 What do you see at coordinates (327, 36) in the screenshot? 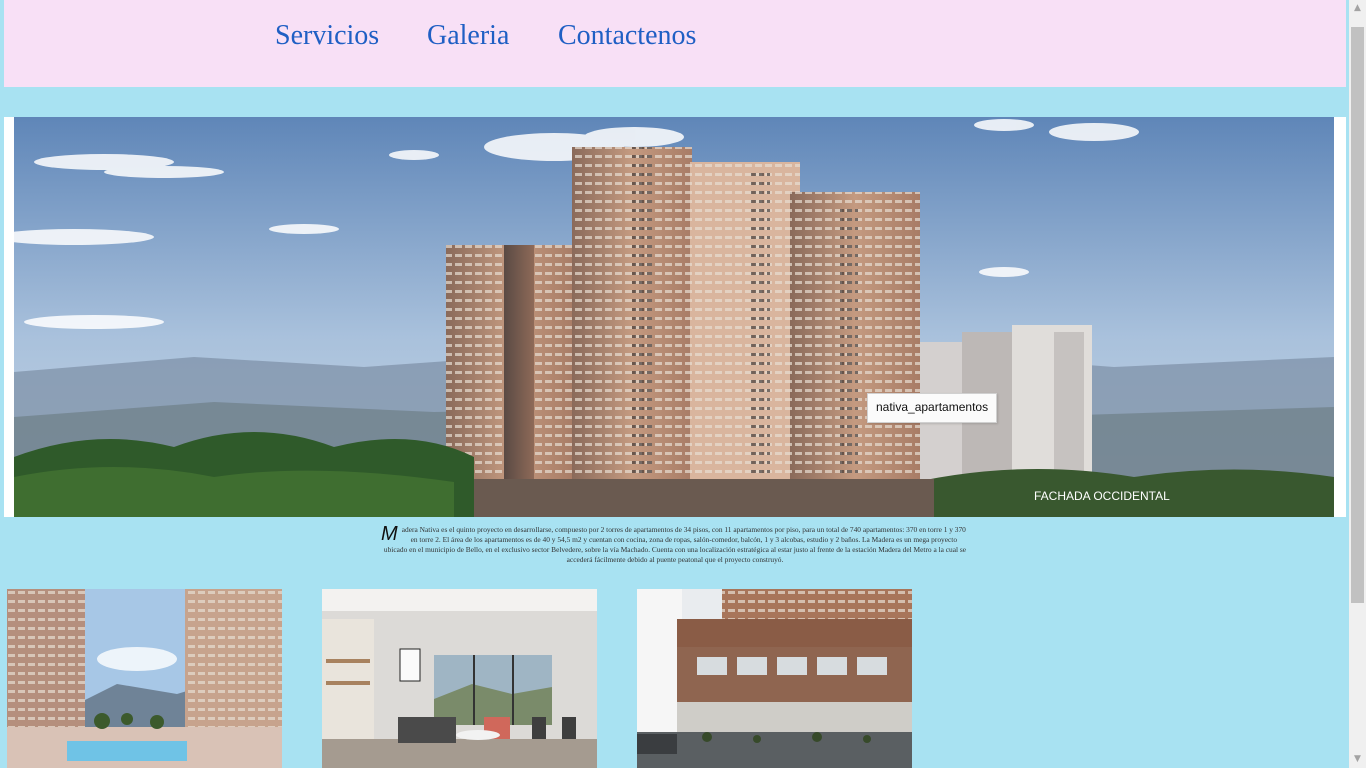
I see `nav-link-servicios: Servicios` at bounding box center [327, 36].